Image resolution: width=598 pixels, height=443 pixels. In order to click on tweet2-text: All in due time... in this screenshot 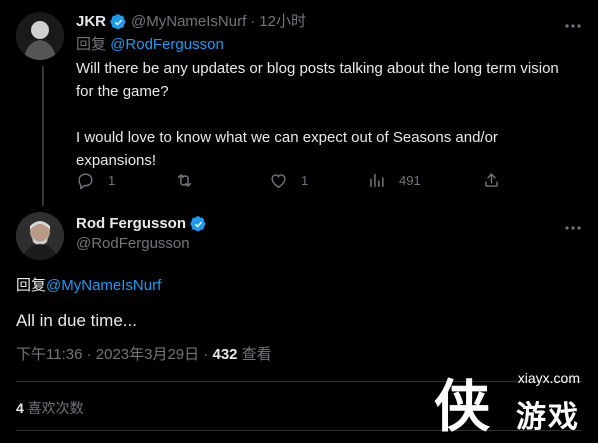, I will do `click(76, 320)`.